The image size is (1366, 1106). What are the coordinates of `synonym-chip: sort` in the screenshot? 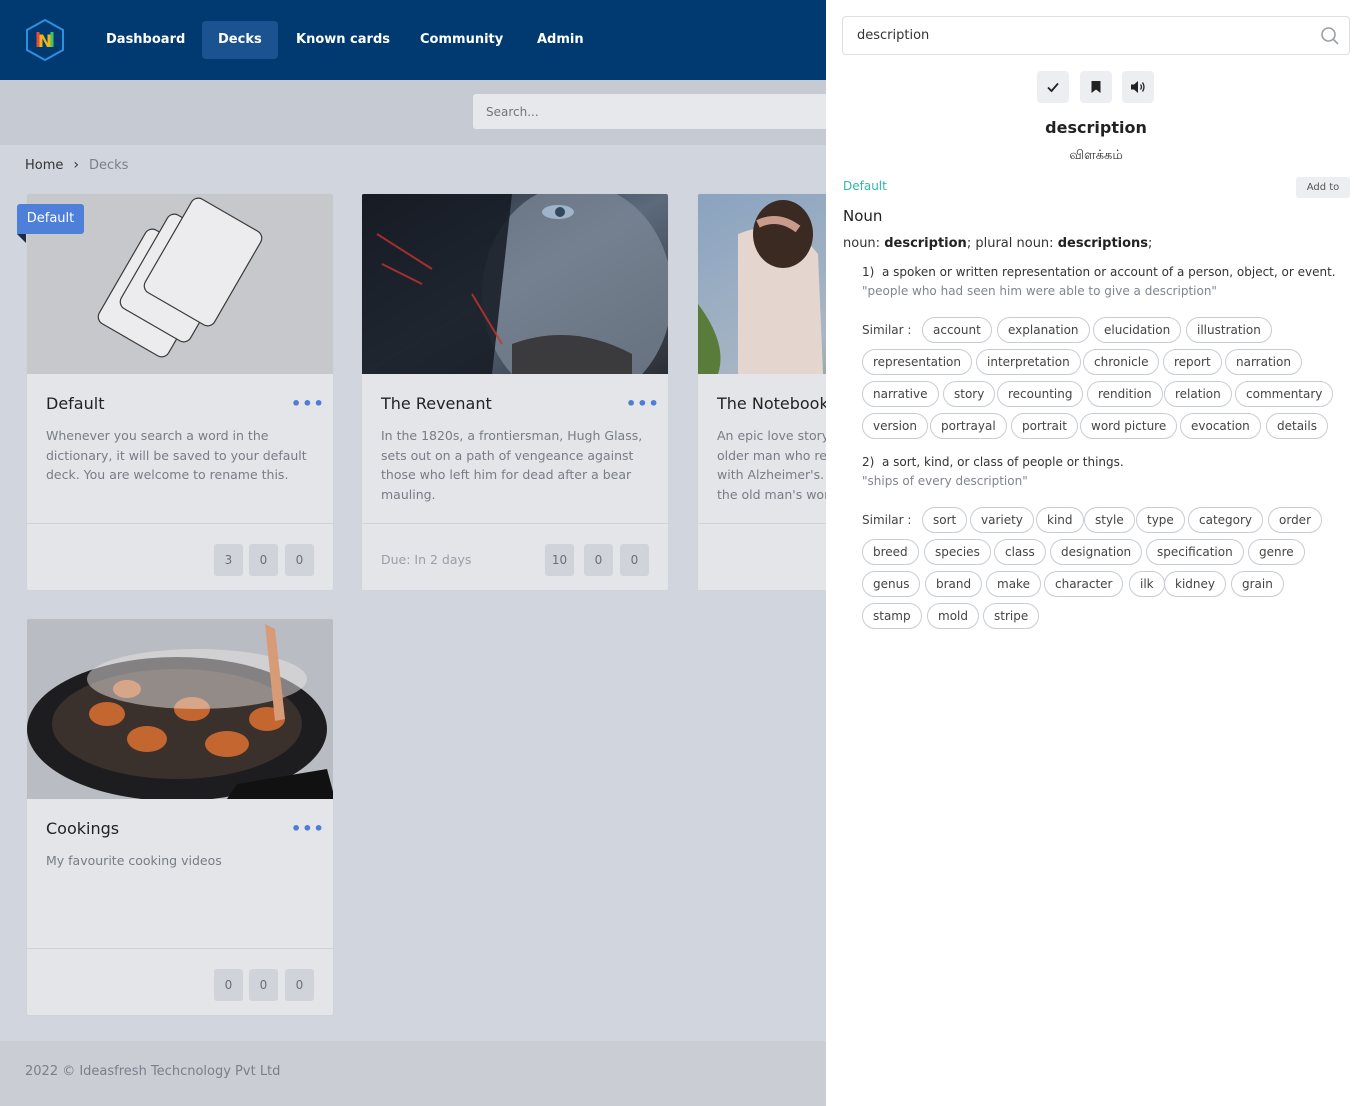 It's located at (945, 520).